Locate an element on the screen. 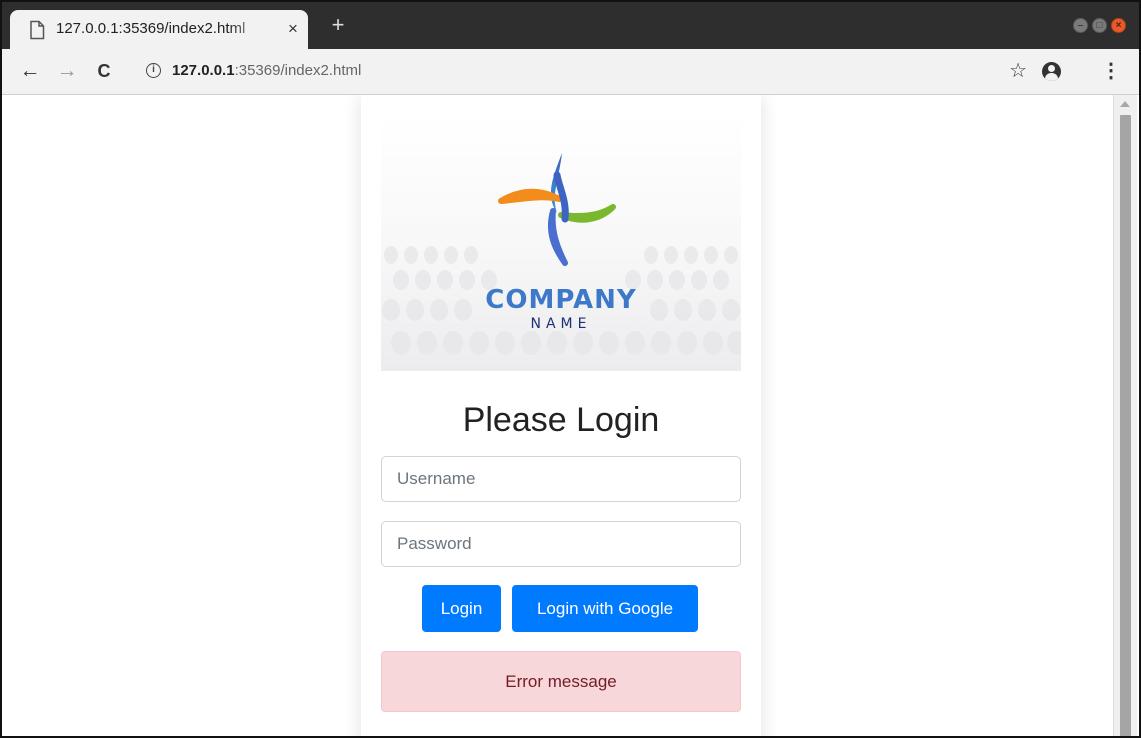  kebab-menu-icon: ⋮ is located at coordinates (1111, 71).